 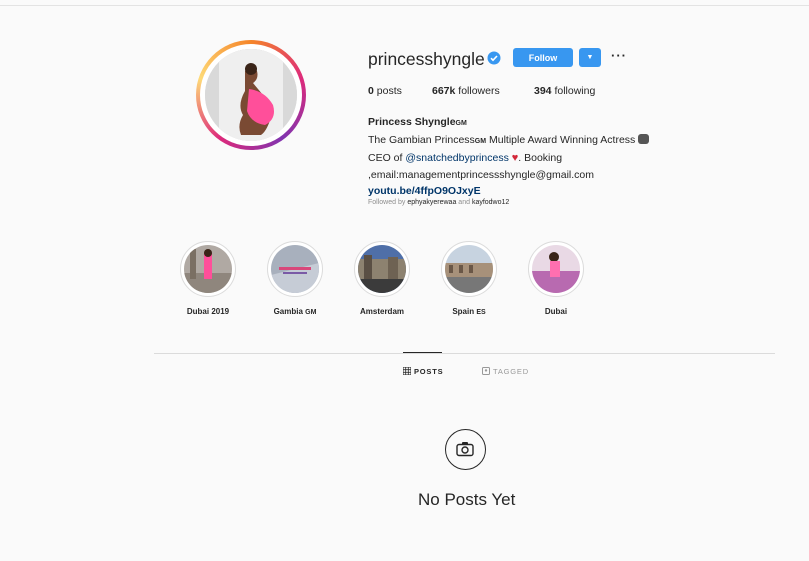 I want to click on tab-tagged: TAGGED, so click(x=505, y=371).